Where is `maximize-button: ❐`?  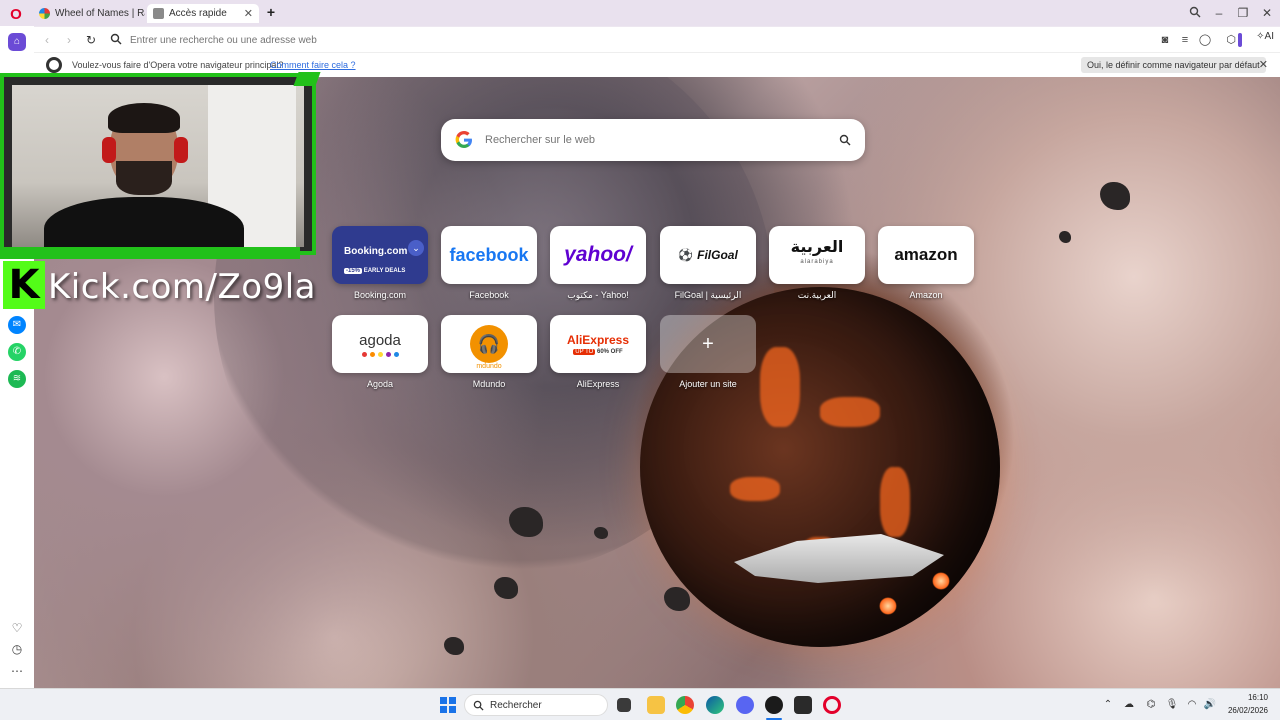
maximize-button: ❐ is located at coordinates (1243, 13).